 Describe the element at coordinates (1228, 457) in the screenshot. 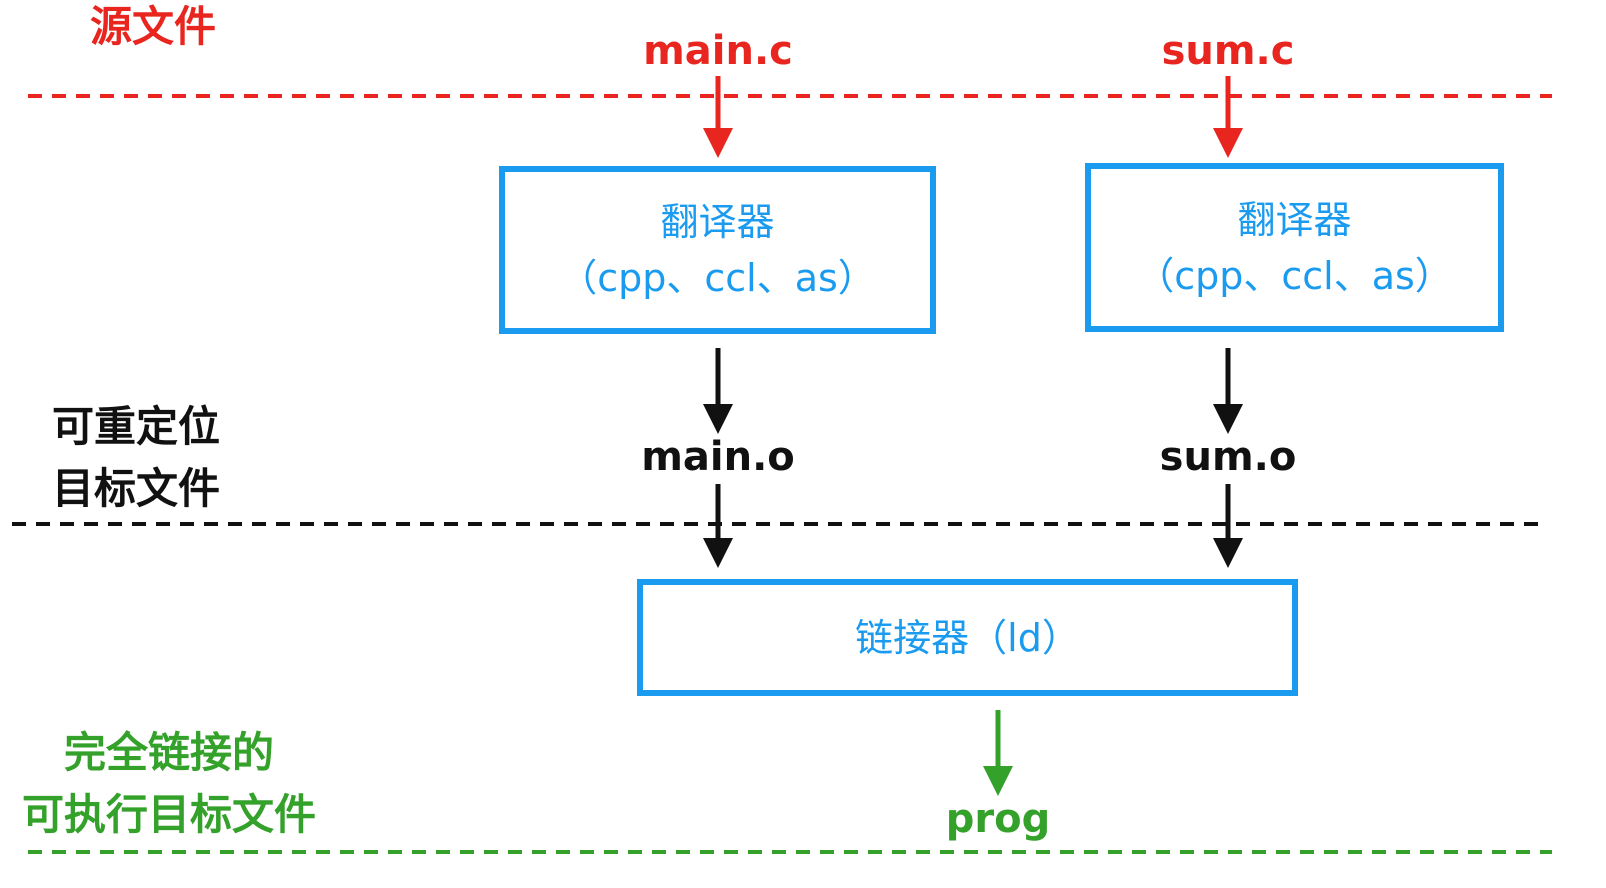

I see `file-sum-o: sum.o` at that location.